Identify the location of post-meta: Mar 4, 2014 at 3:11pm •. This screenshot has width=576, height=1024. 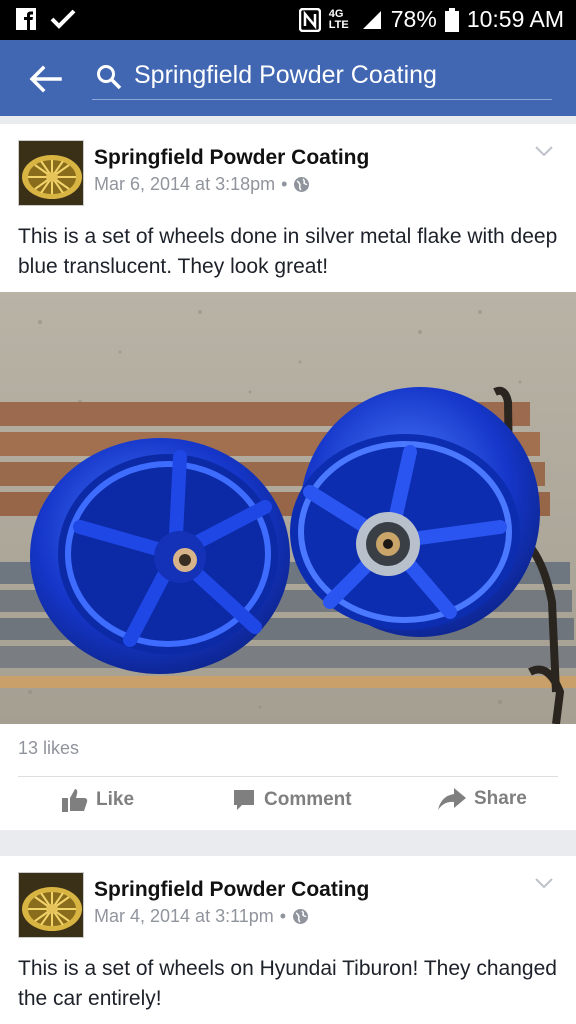
(201, 916).